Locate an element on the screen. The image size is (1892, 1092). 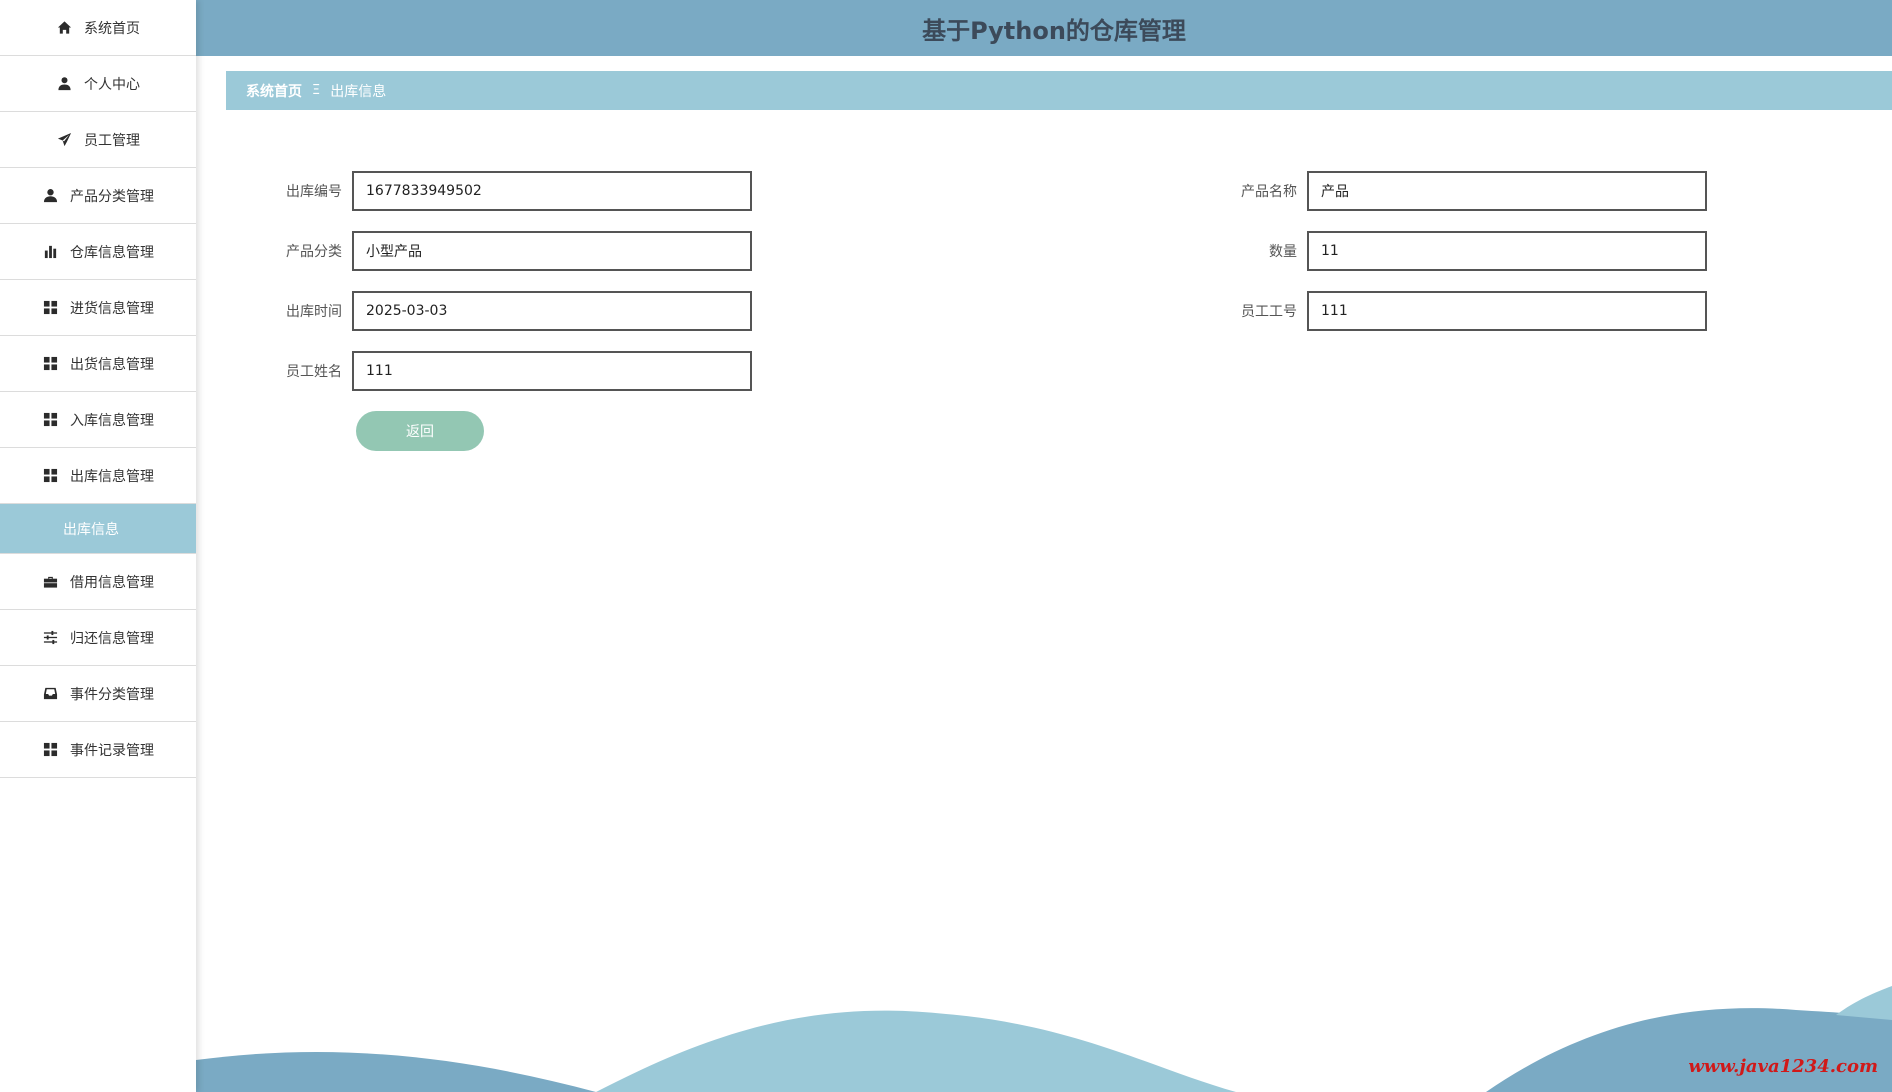
form-row-employee-name: 员工姓名 is located at coordinates (519, 371).